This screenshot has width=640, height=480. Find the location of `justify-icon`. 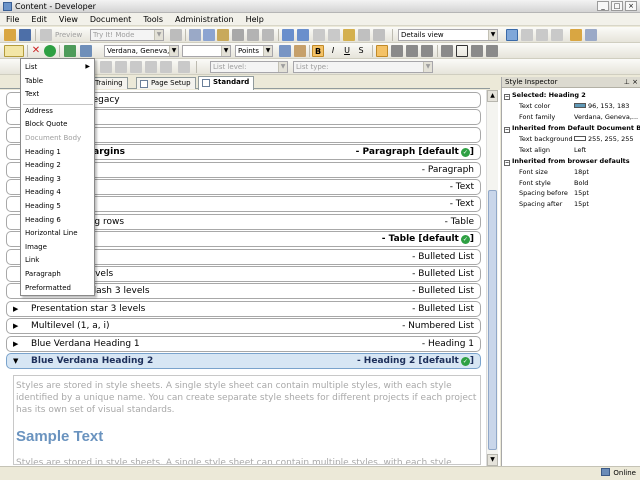

justify-icon is located at coordinates (427, 51).